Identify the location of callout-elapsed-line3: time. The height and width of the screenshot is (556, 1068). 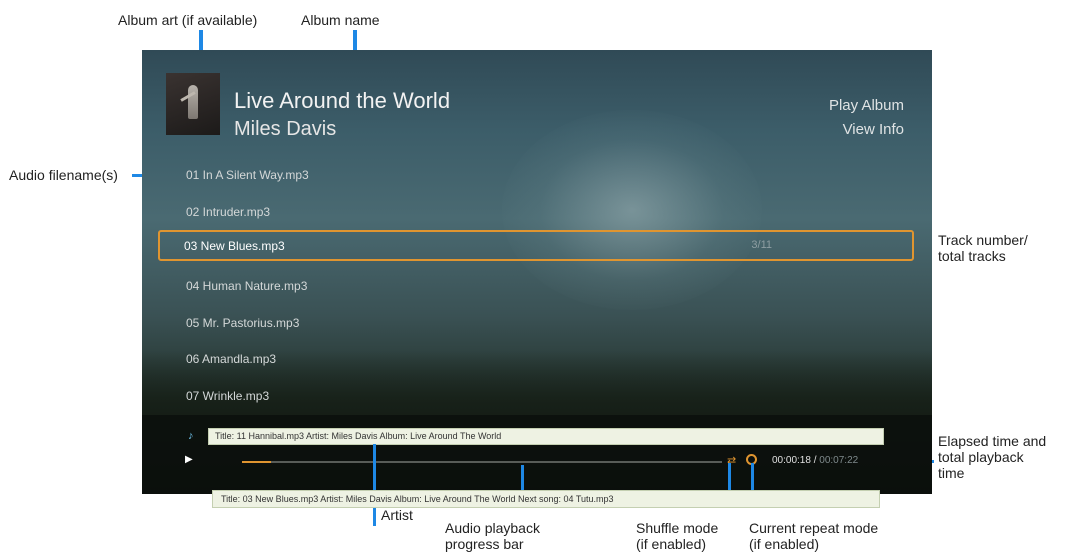
(951, 473).